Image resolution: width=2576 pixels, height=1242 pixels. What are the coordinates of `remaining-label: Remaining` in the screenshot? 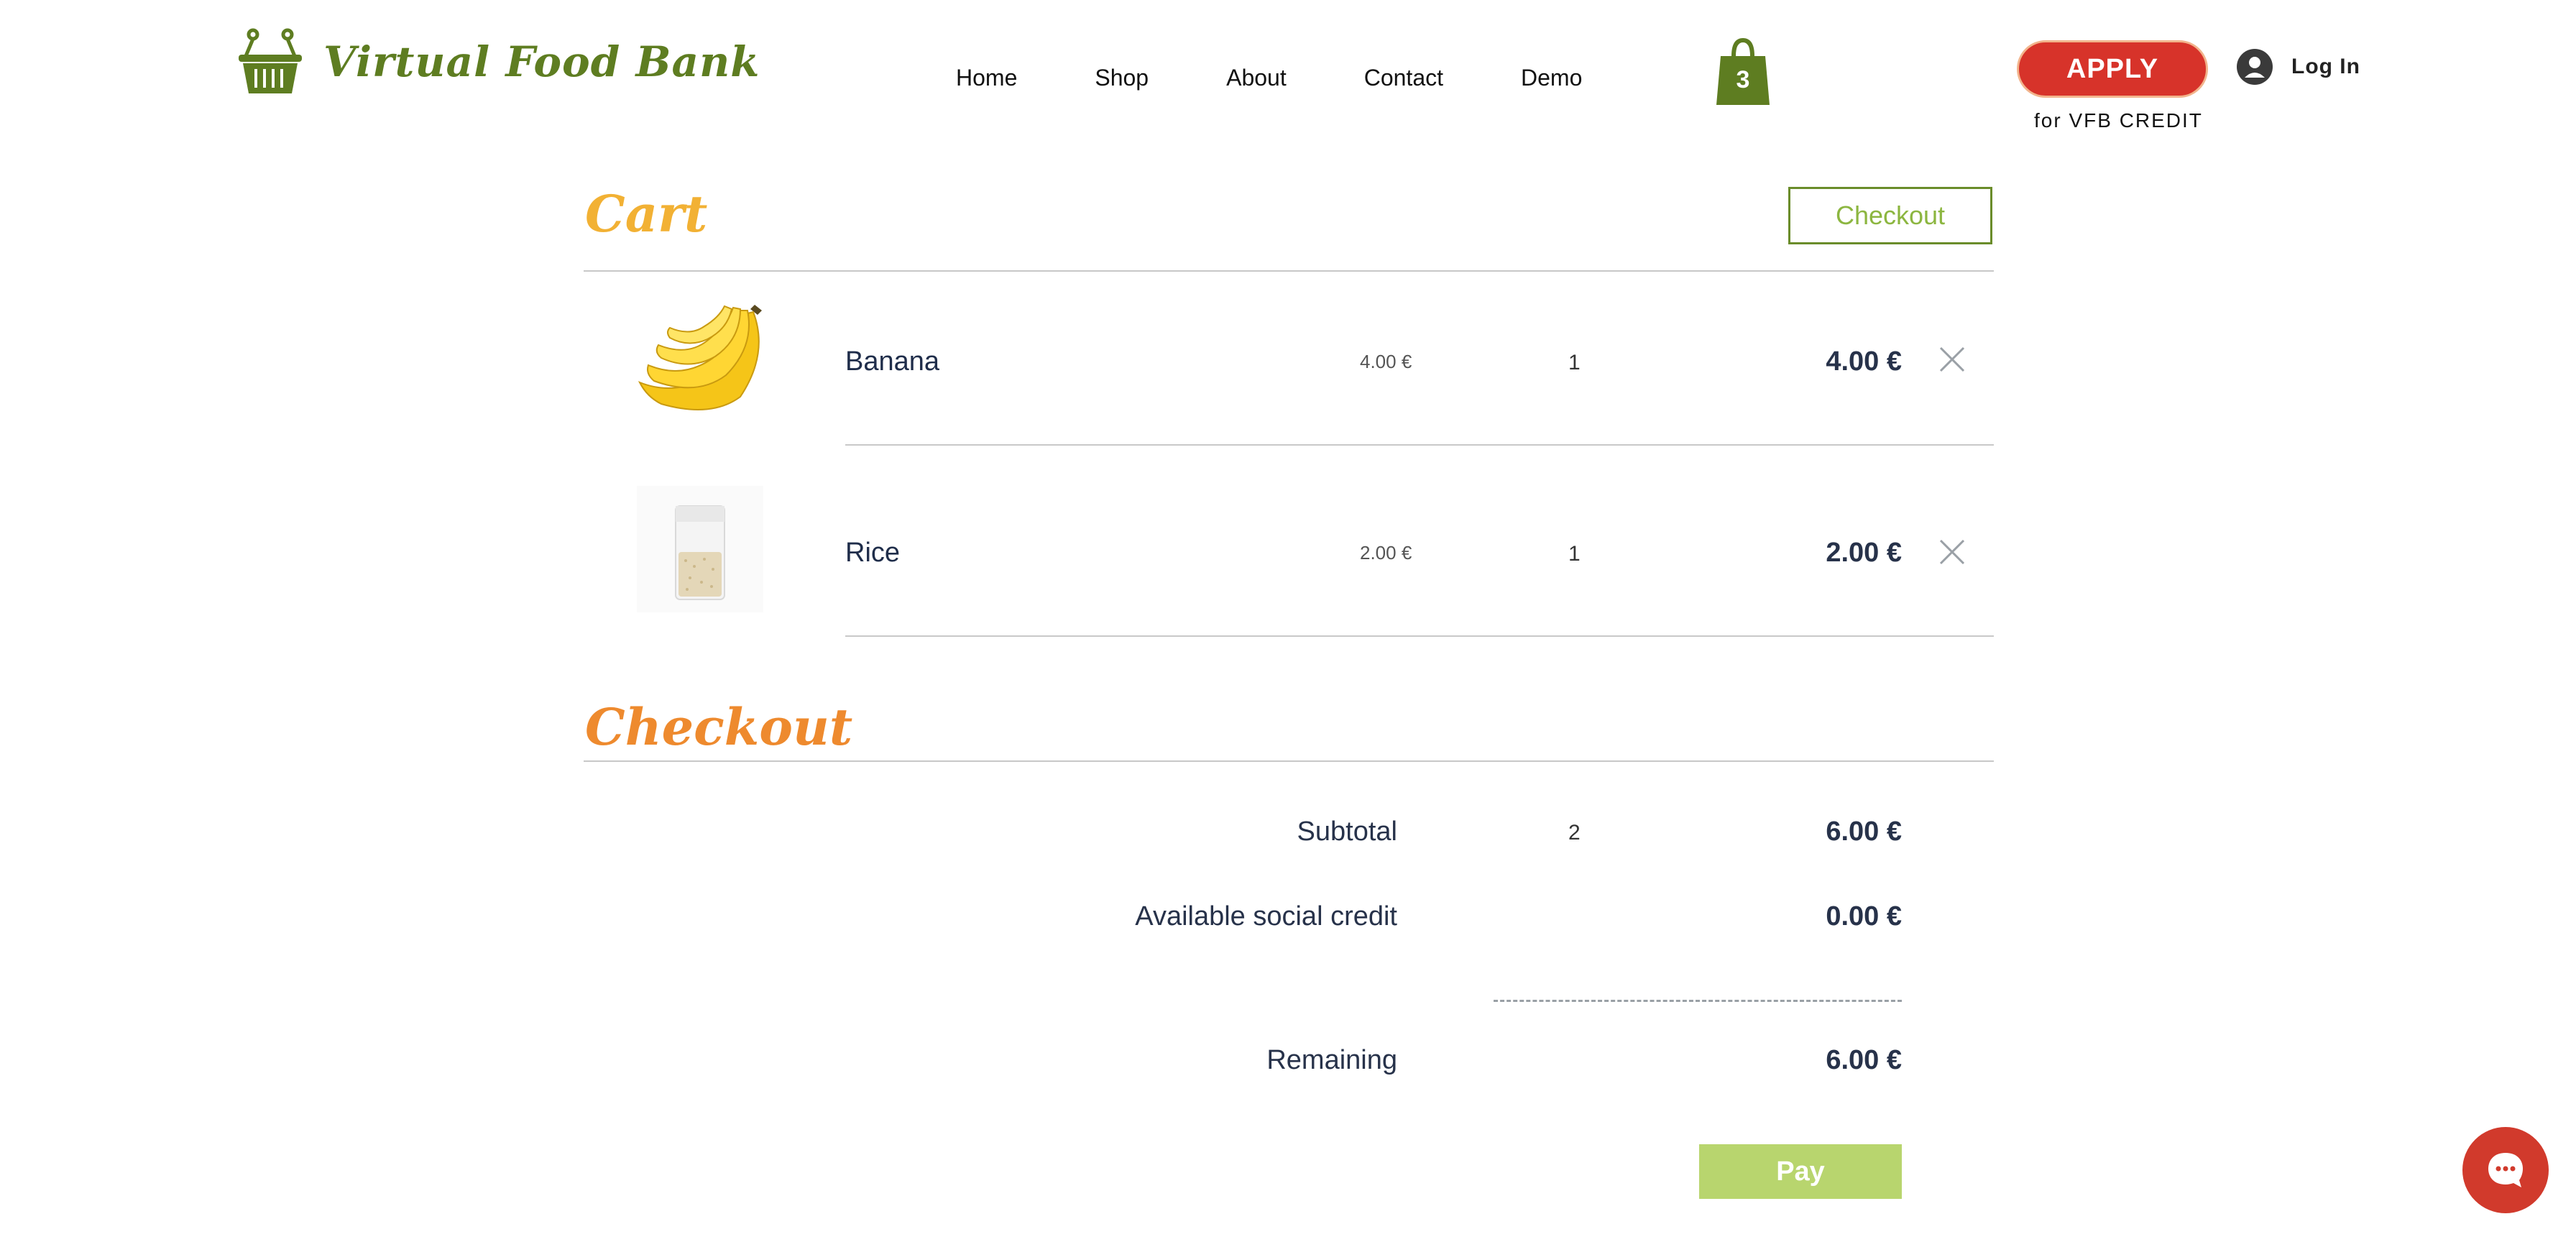 It's located at (1331, 1060).